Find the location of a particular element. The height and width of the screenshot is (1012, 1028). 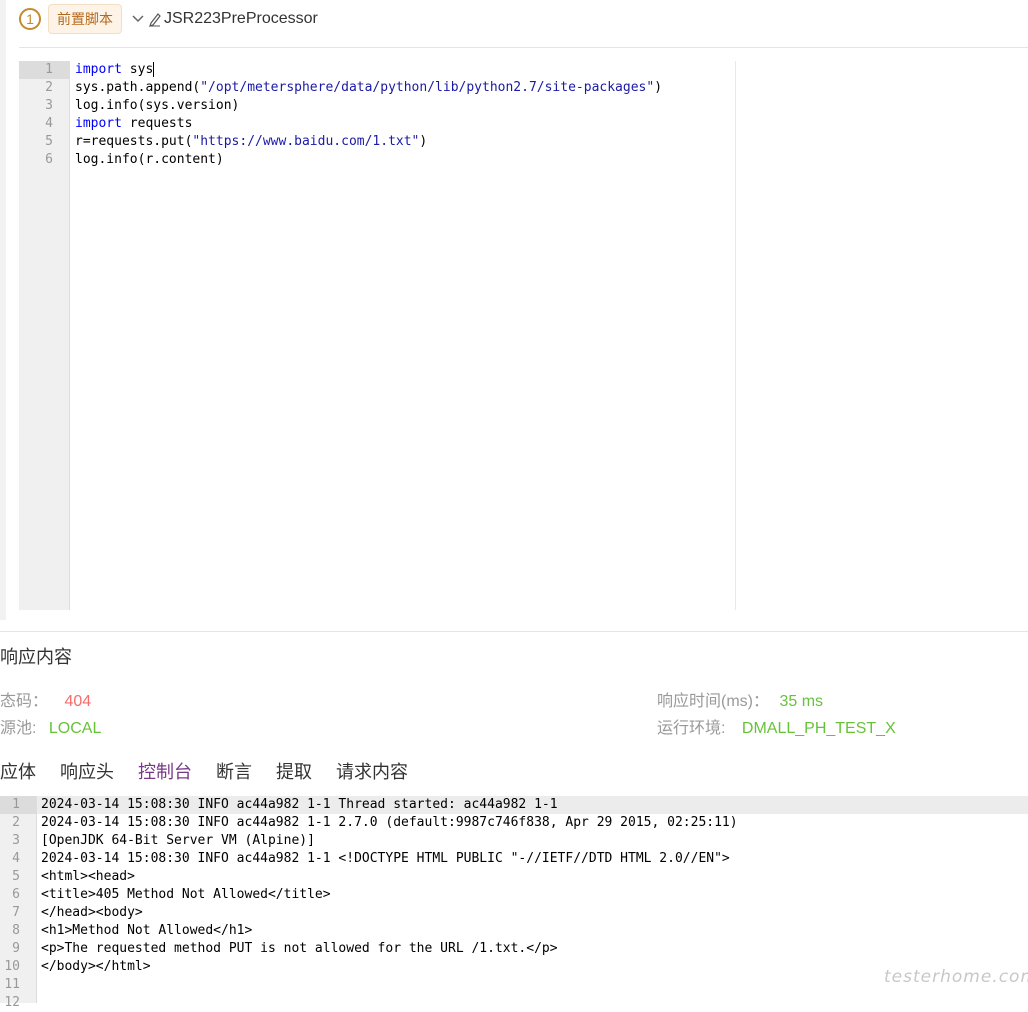

response-tabs: 应体 响应头 控制台 断言 提取 请求内容 is located at coordinates (216, 781).